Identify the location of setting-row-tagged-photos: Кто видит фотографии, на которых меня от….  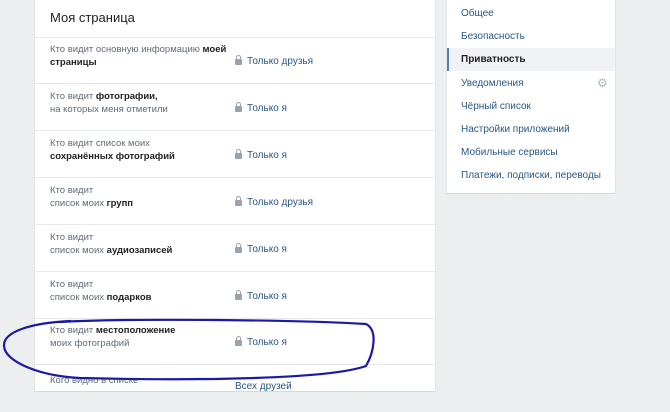
(235, 108).